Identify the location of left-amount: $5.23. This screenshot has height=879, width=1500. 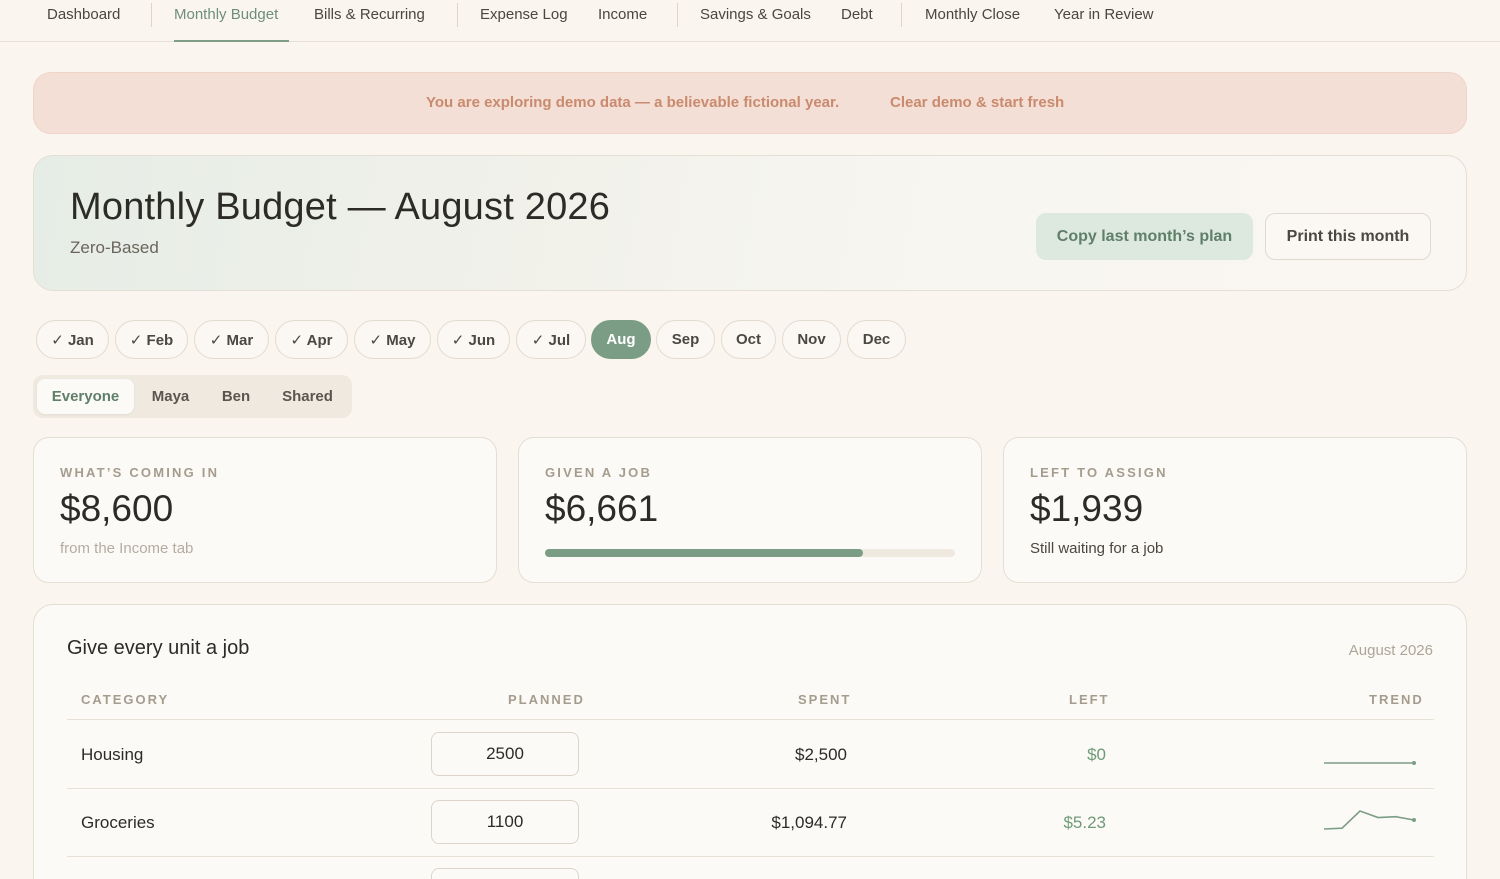
(1084, 822).